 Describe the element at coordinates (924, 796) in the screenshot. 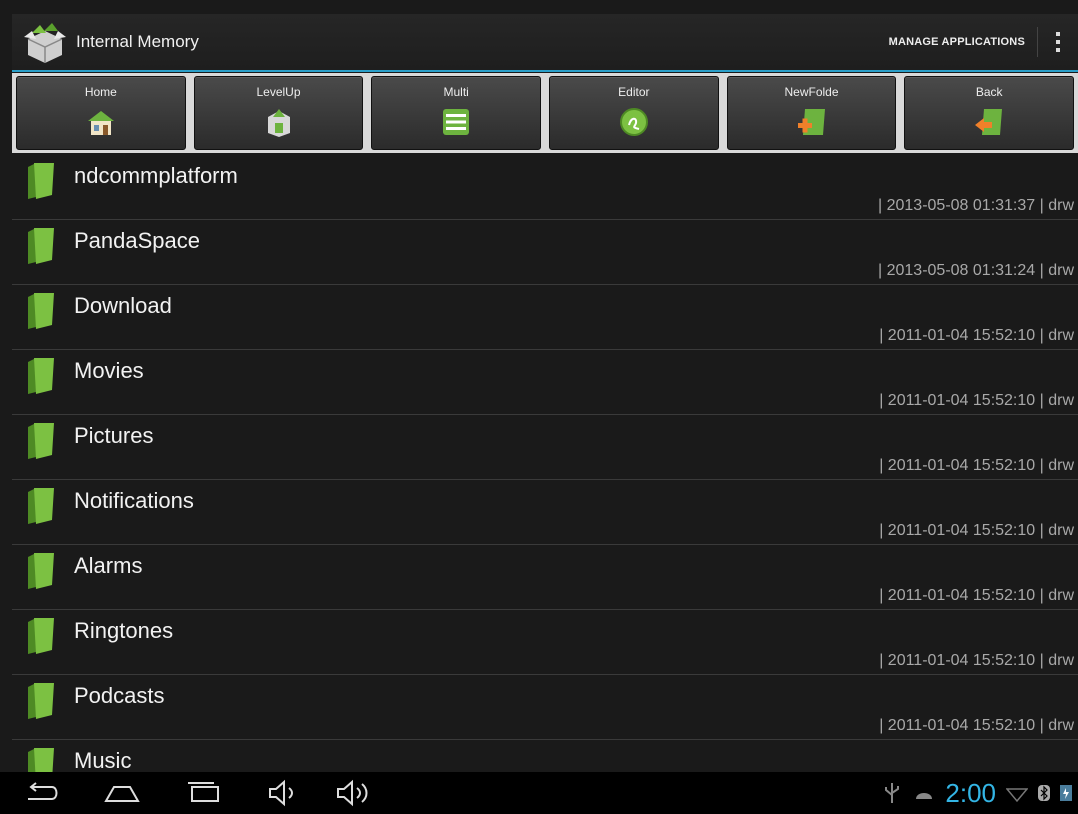

I see `android-debug-icon` at that location.